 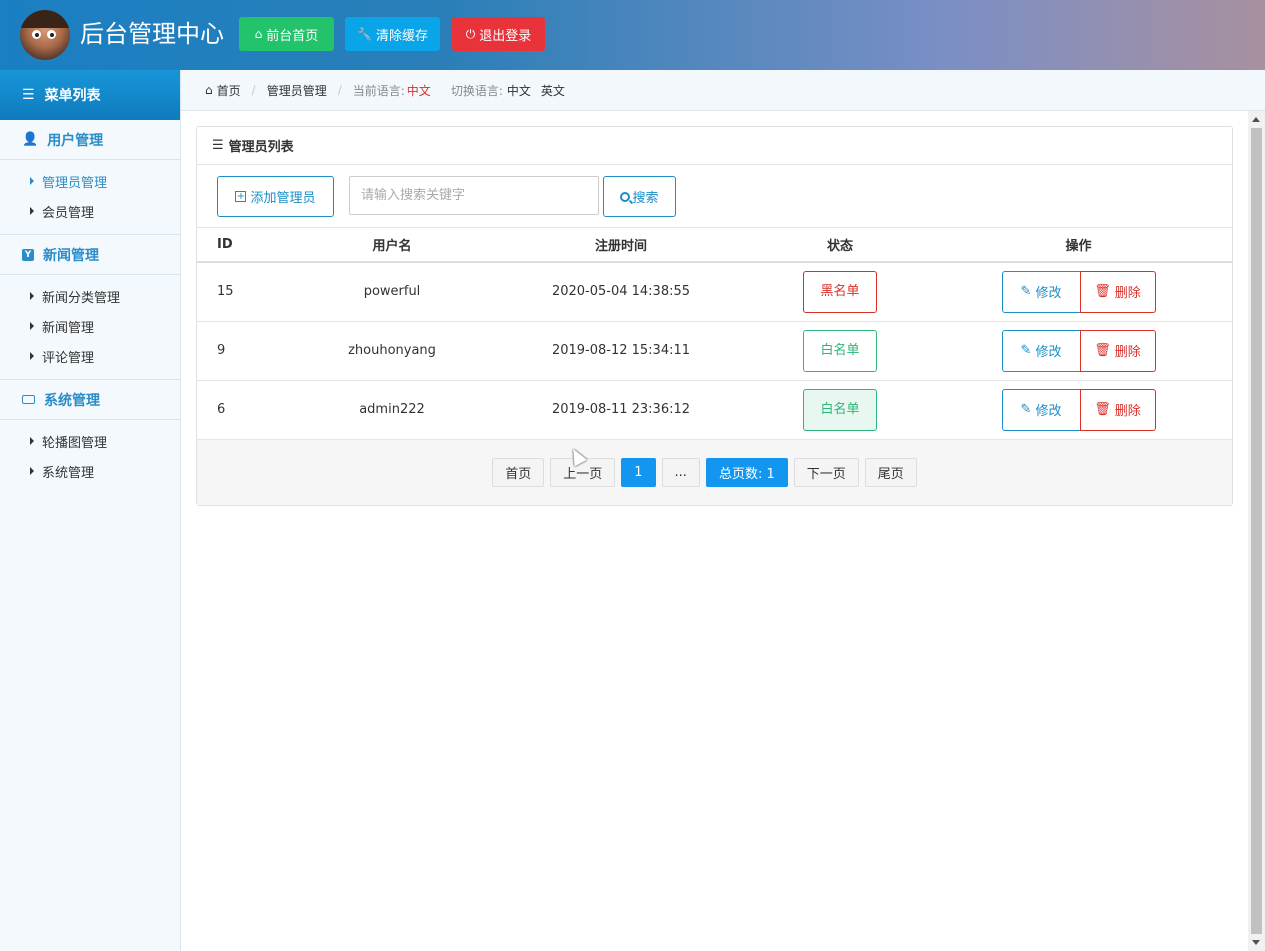 I want to click on cell-time: 2020-05-04 14:38:55, so click(x=621, y=292).